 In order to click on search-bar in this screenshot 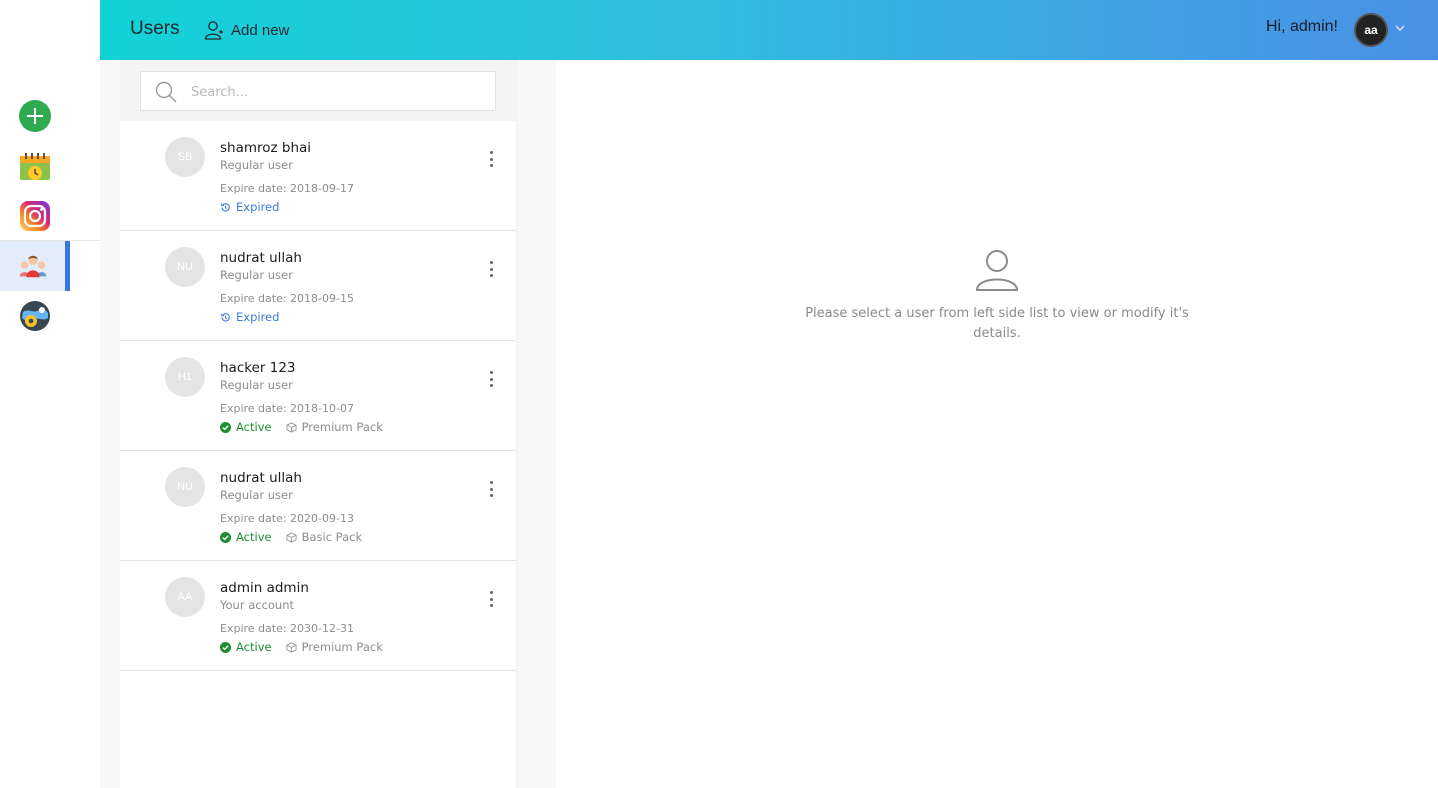, I will do `click(318, 90)`.